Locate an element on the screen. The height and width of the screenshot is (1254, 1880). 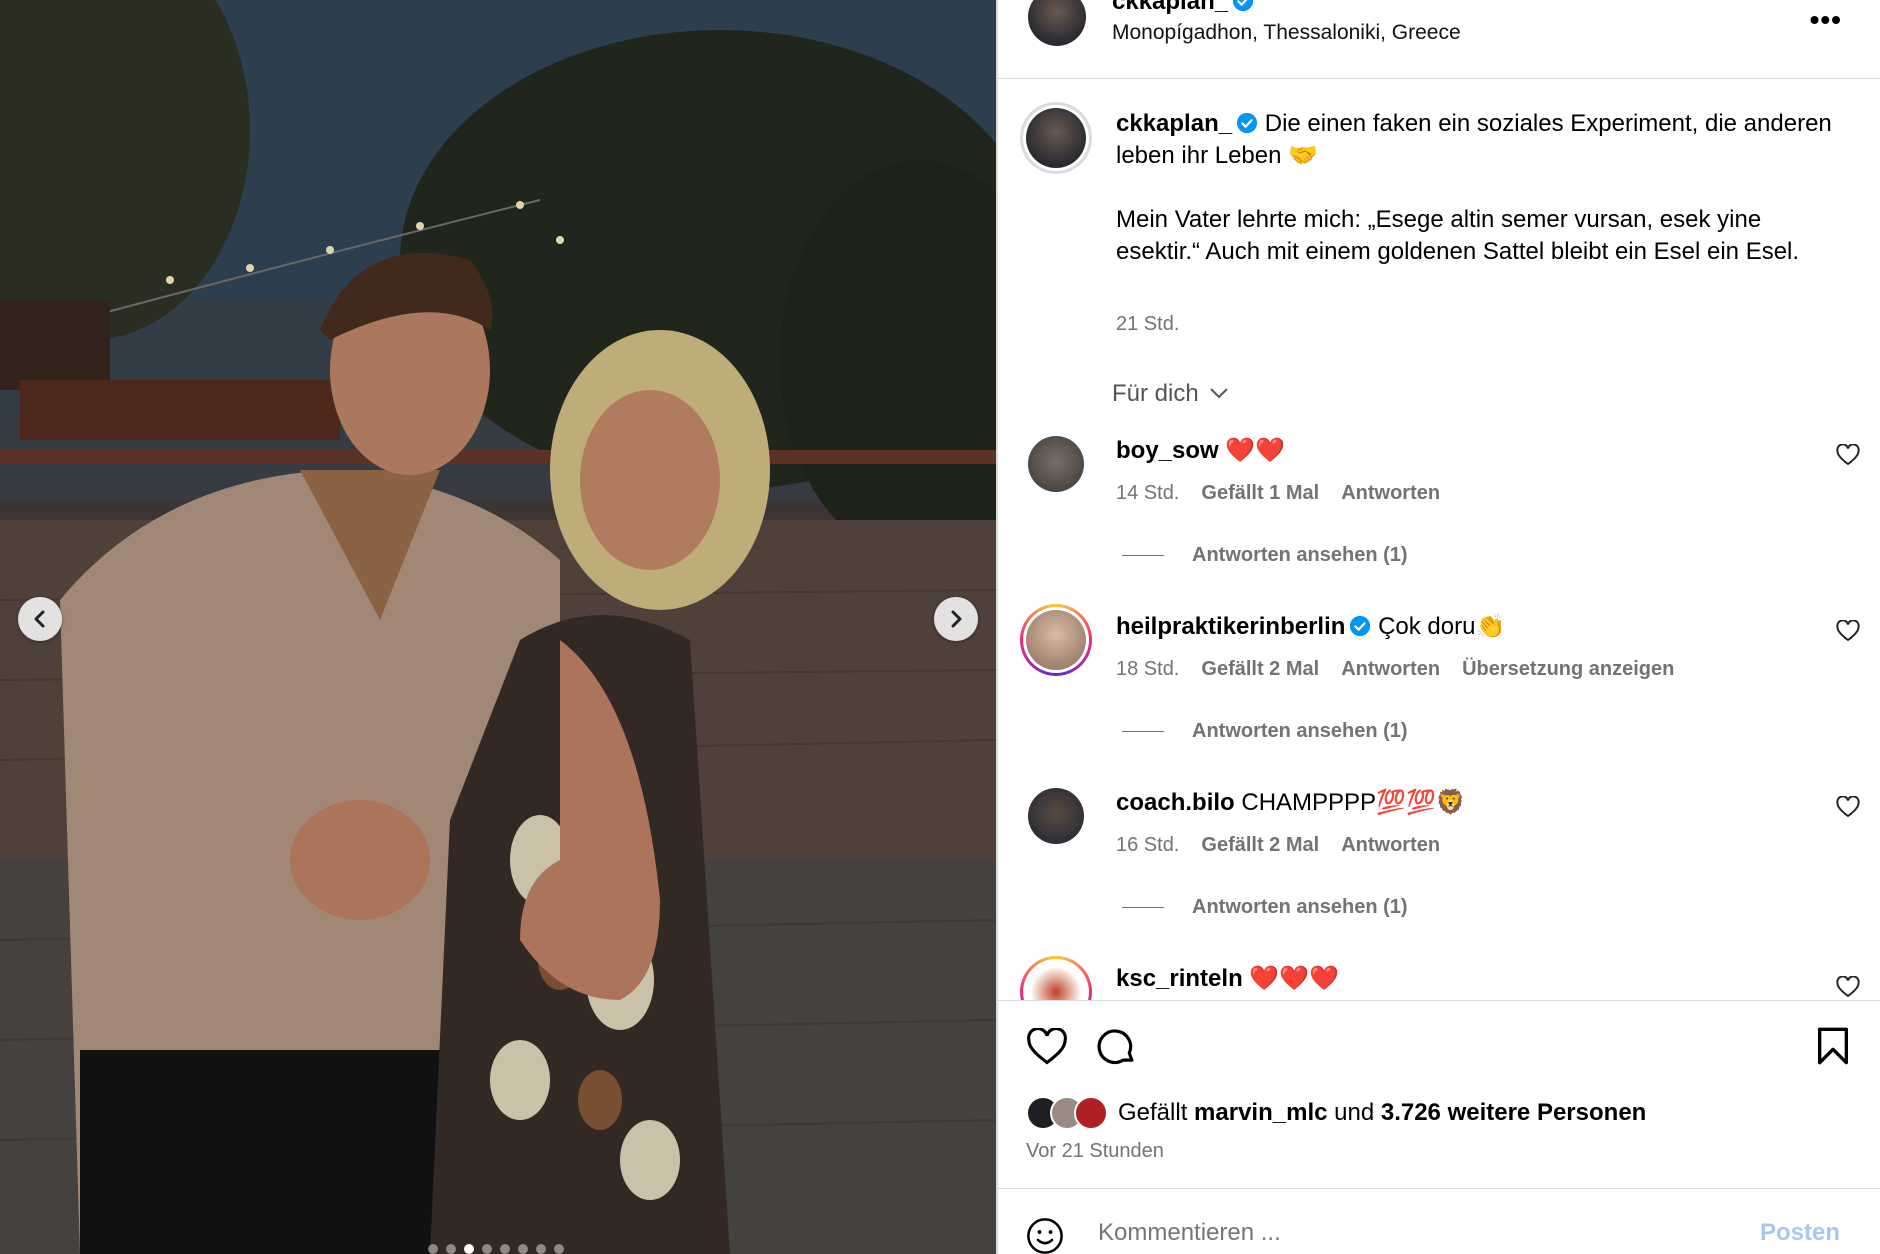
comment-username: coach.bilo is located at coordinates (1175, 802).